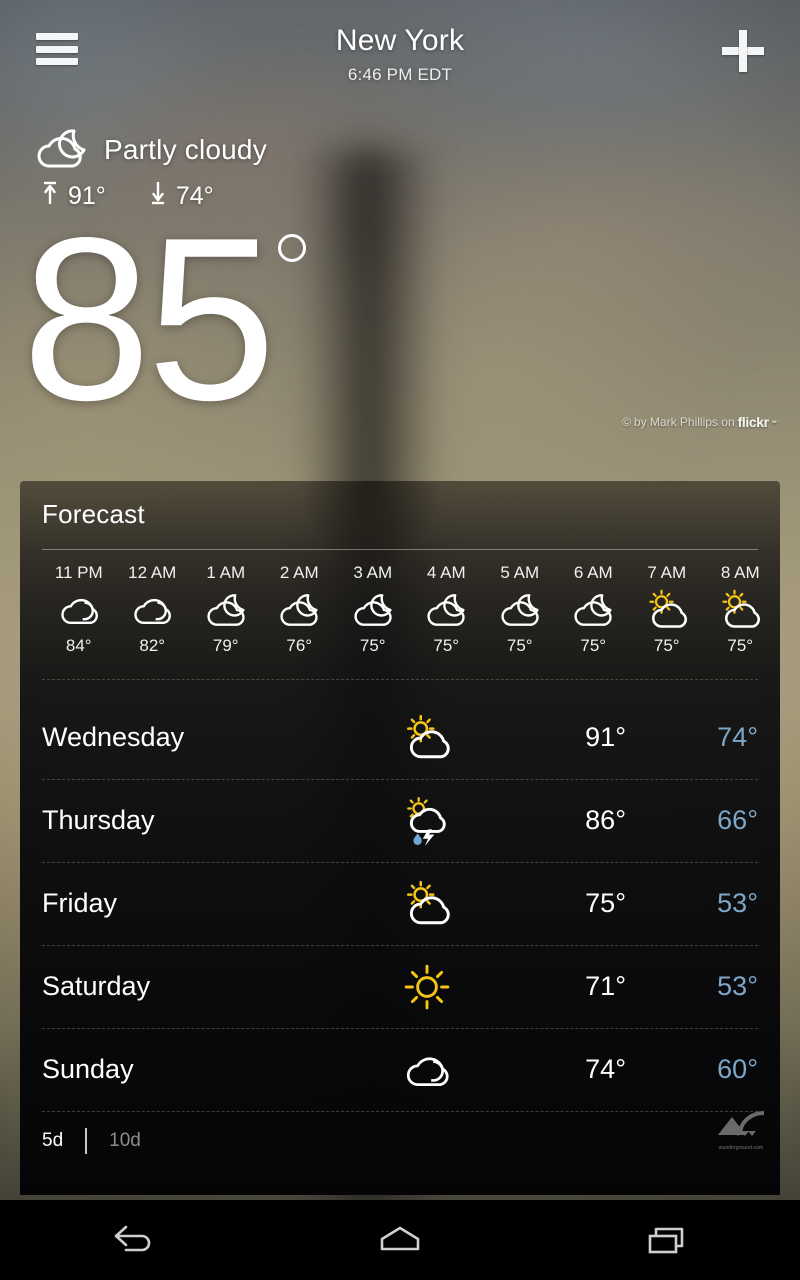 Image resolution: width=800 pixels, height=1280 pixels. Describe the element at coordinates (149, 319) in the screenshot. I see `current-temperature-value: 85` at that location.